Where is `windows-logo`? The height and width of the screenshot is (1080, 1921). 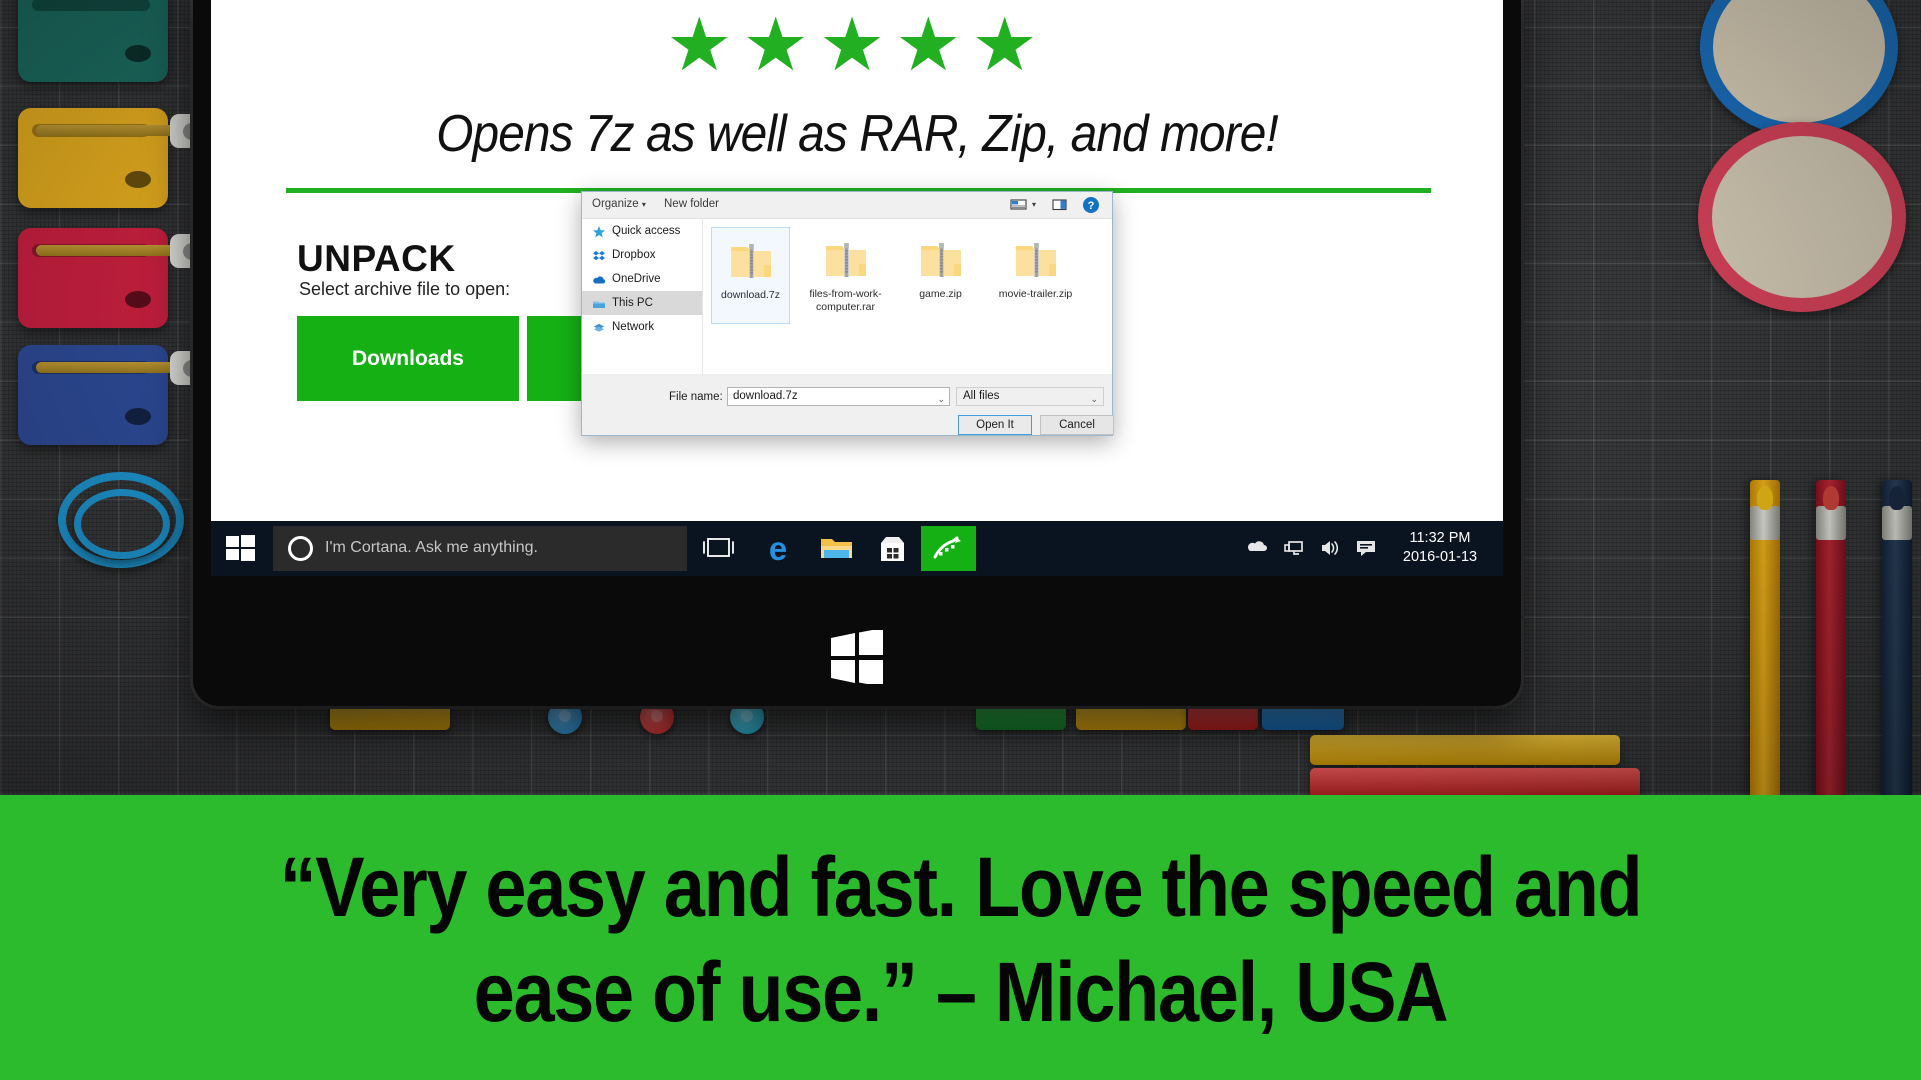 windows-logo is located at coordinates (857, 657).